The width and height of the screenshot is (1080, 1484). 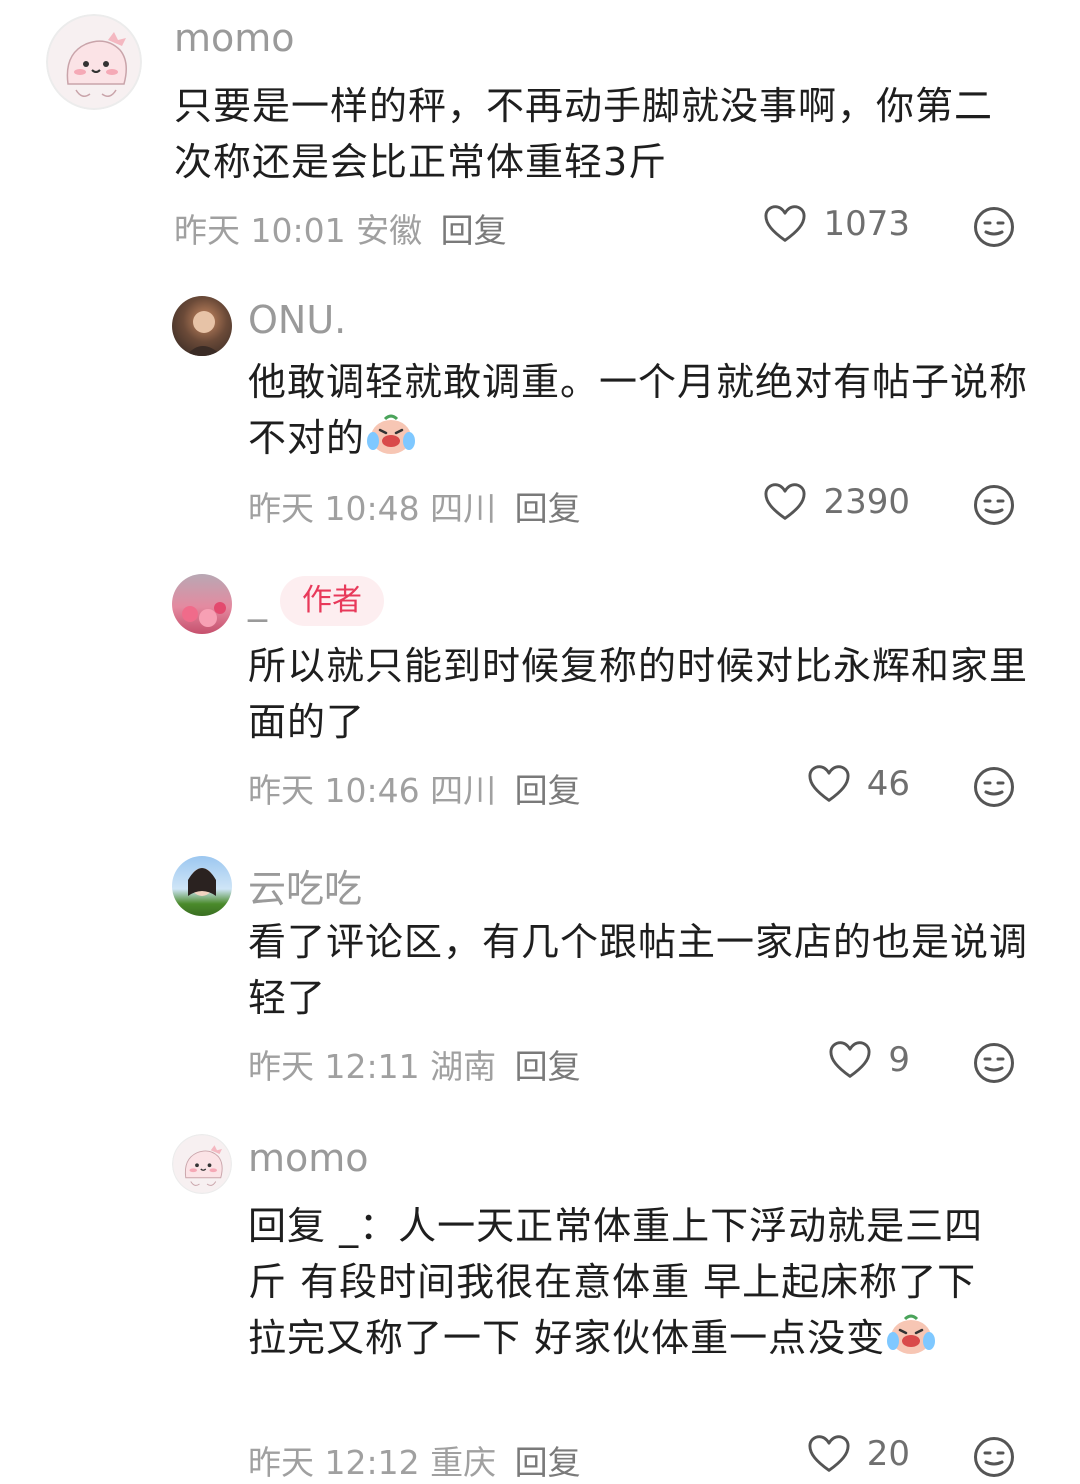 I want to click on comment-text: 所以就只能到时候复称的时候对比永辉和家里面的了, so click(x=638, y=694).